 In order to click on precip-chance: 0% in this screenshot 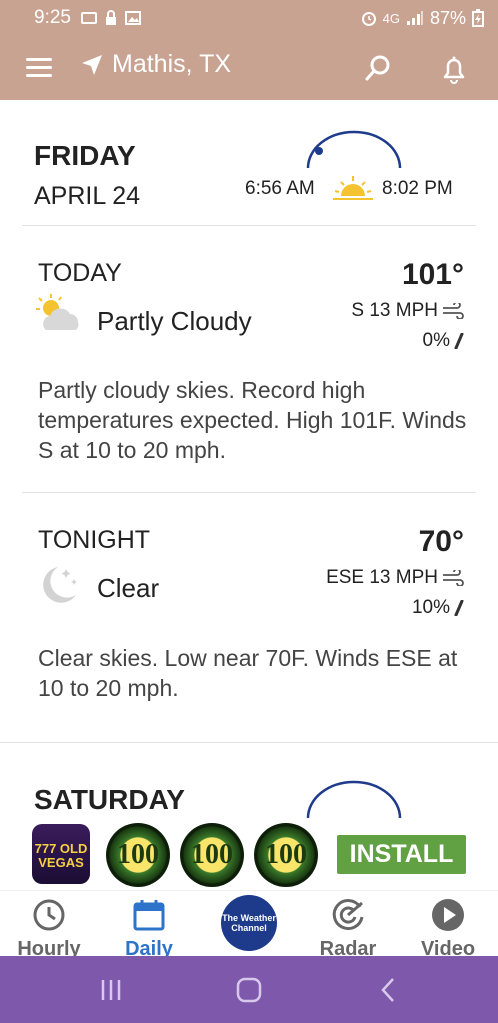, I will do `click(436, 340)`.